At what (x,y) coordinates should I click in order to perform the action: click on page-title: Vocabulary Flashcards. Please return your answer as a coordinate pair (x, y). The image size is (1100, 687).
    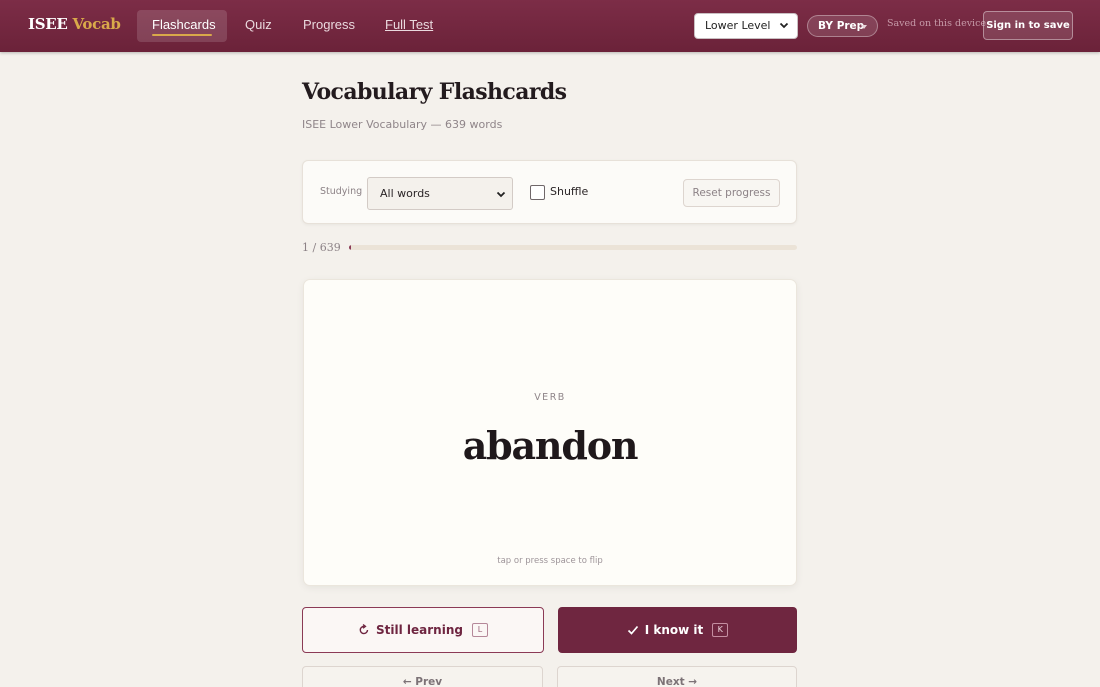
    Looking at the image, I should click on (434, 92).